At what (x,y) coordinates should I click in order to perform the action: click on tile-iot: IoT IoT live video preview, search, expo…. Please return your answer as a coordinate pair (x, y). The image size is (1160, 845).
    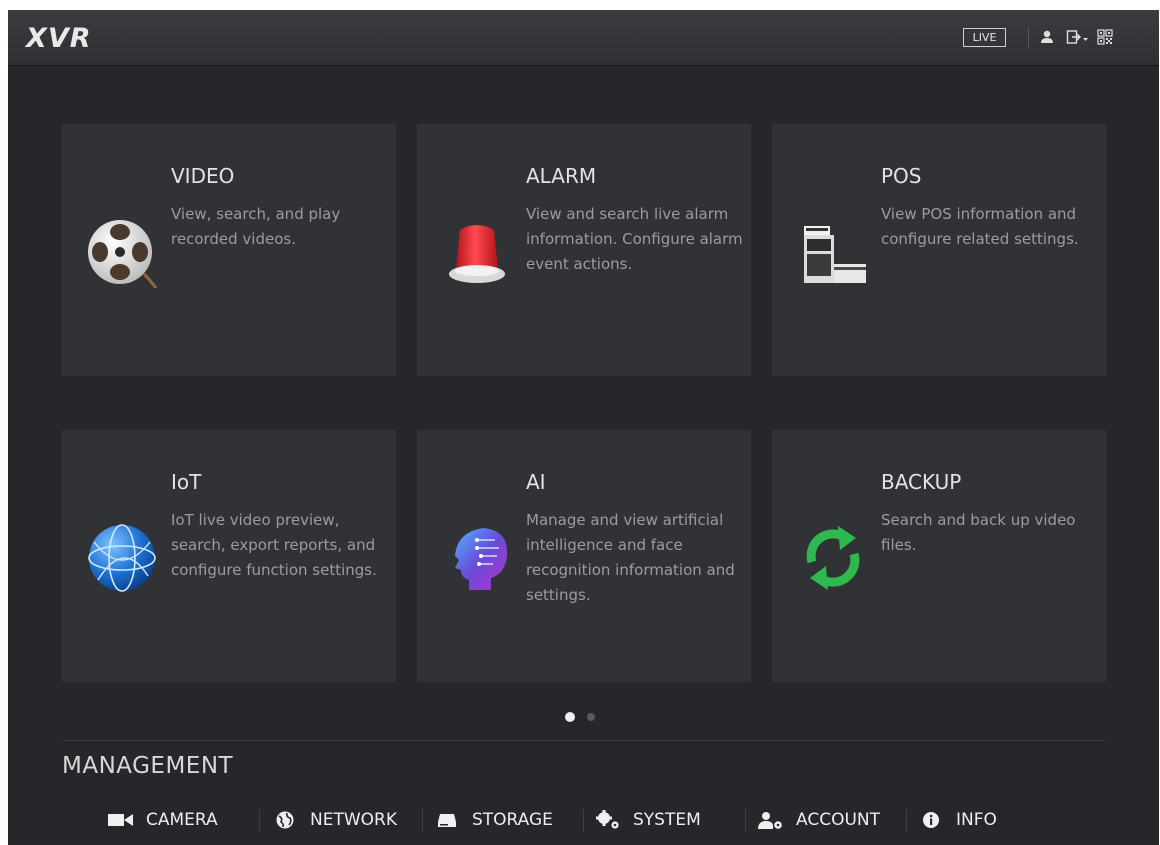
    Looking at the image, I should click on (229, 556).